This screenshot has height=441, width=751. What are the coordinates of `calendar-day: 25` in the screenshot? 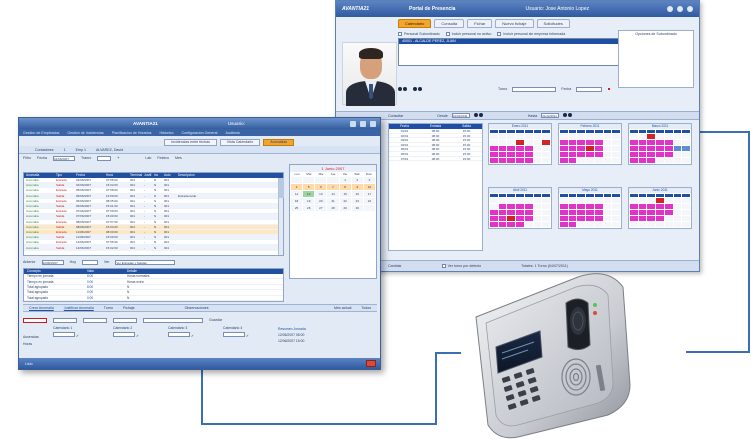 It's located at (297, 208).